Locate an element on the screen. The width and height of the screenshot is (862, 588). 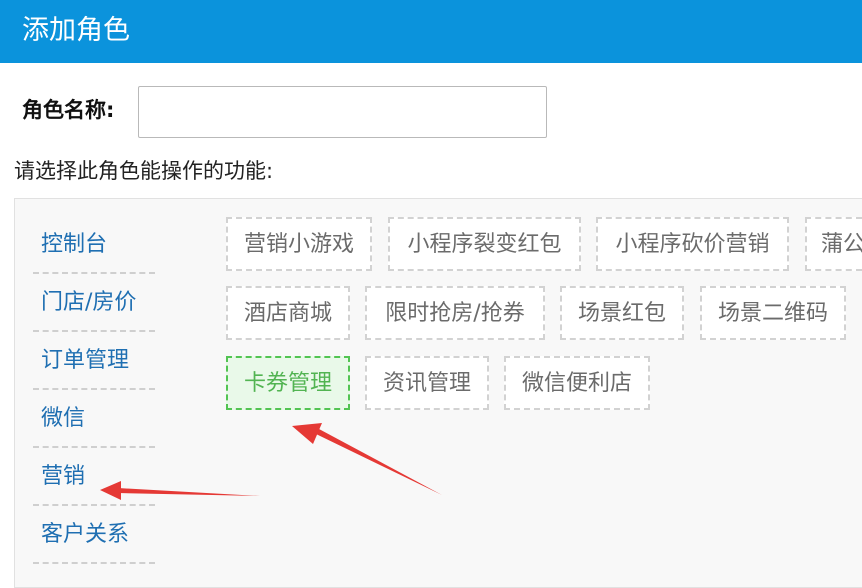
permission-label: 卡券管理 is located at coordinates (287, 383).